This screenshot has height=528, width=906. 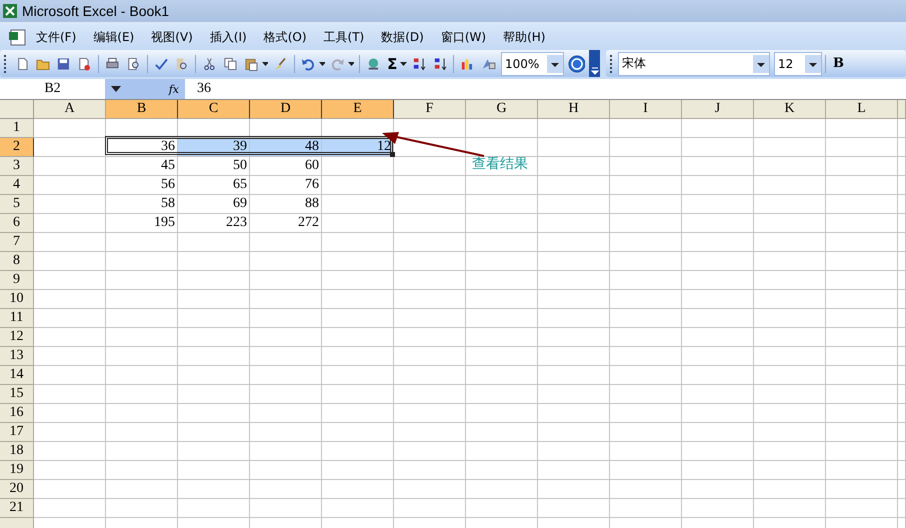 I want to click on row-header: 1, so click(x=17, y=128).